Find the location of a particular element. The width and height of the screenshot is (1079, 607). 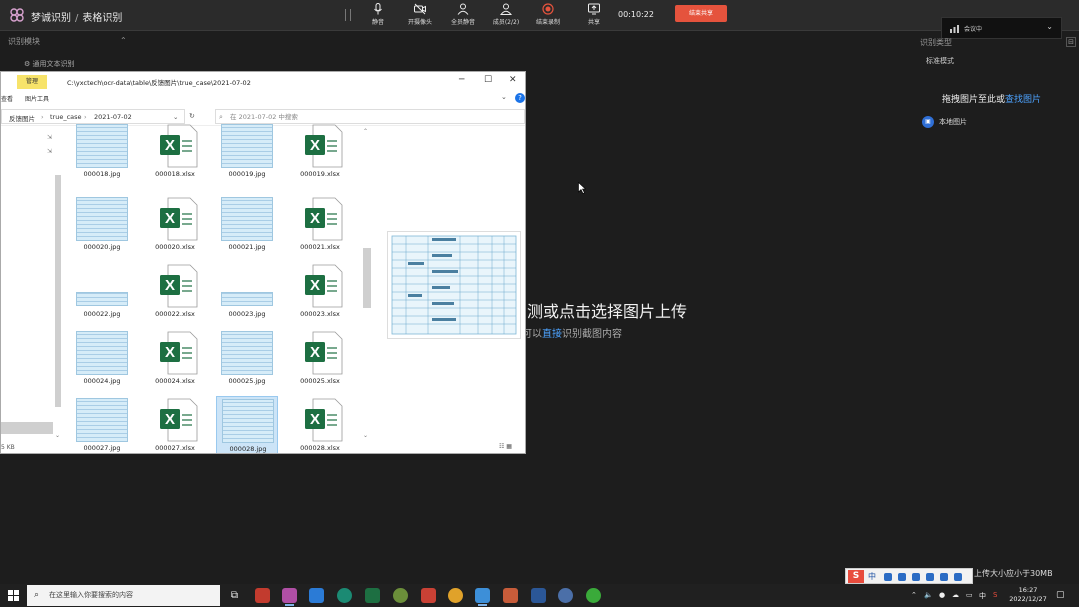

tray-expand-icon: ⌃ is located at coordinates (914, 595).